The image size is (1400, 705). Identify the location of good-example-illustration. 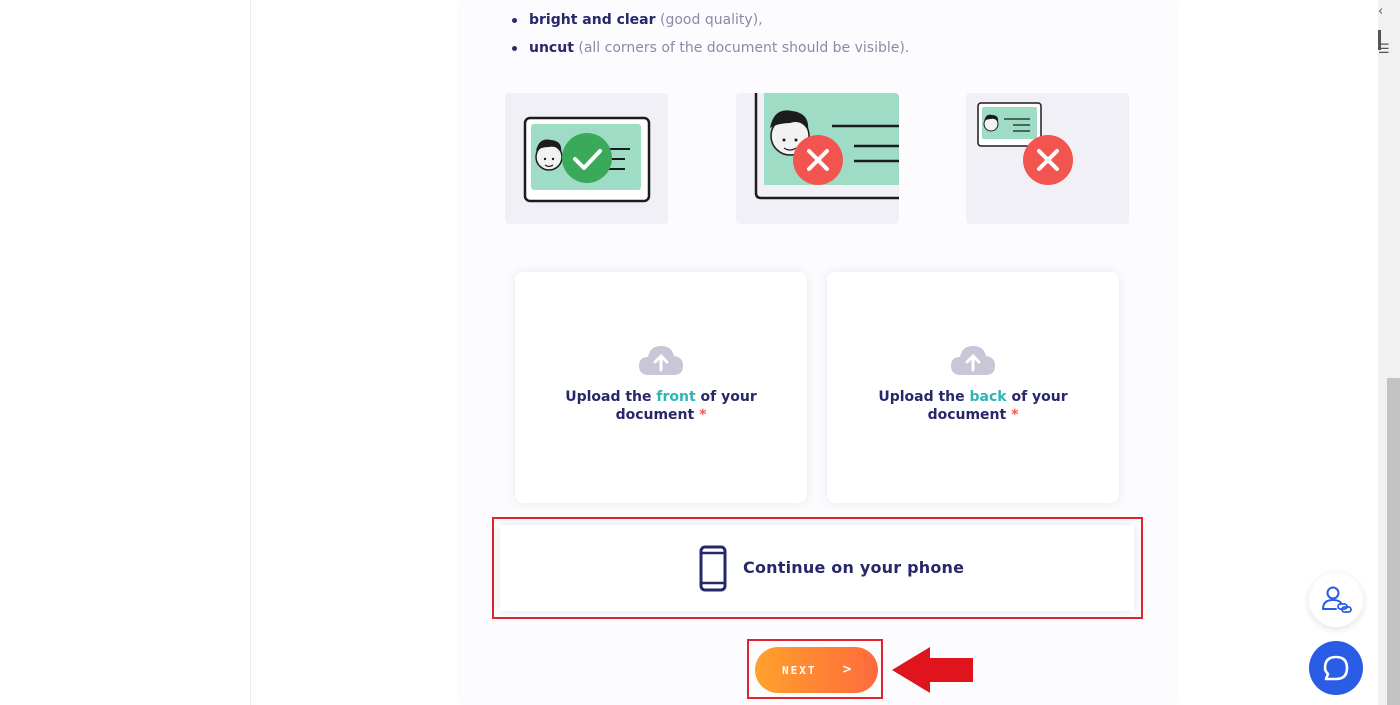
(586, 158).